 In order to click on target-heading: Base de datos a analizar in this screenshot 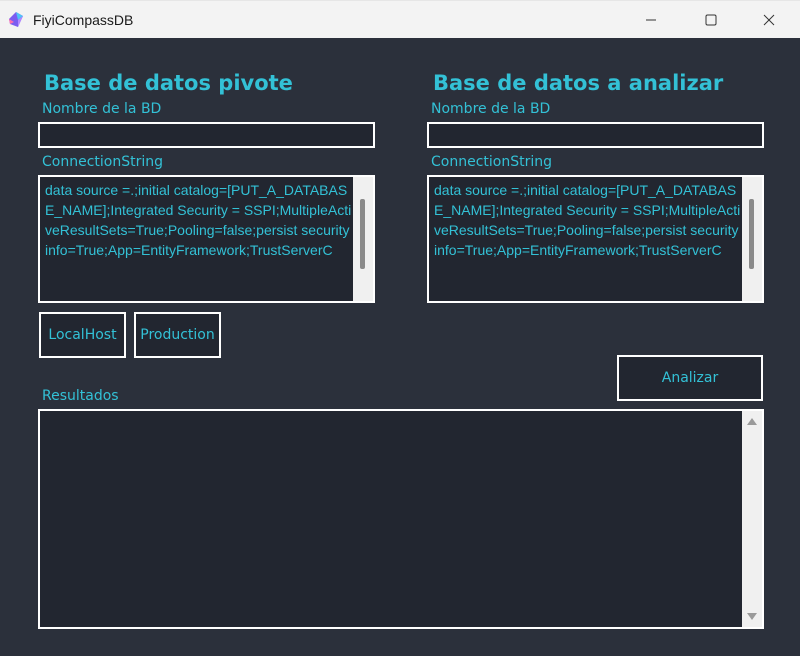, I will do `click(578, 83)`.